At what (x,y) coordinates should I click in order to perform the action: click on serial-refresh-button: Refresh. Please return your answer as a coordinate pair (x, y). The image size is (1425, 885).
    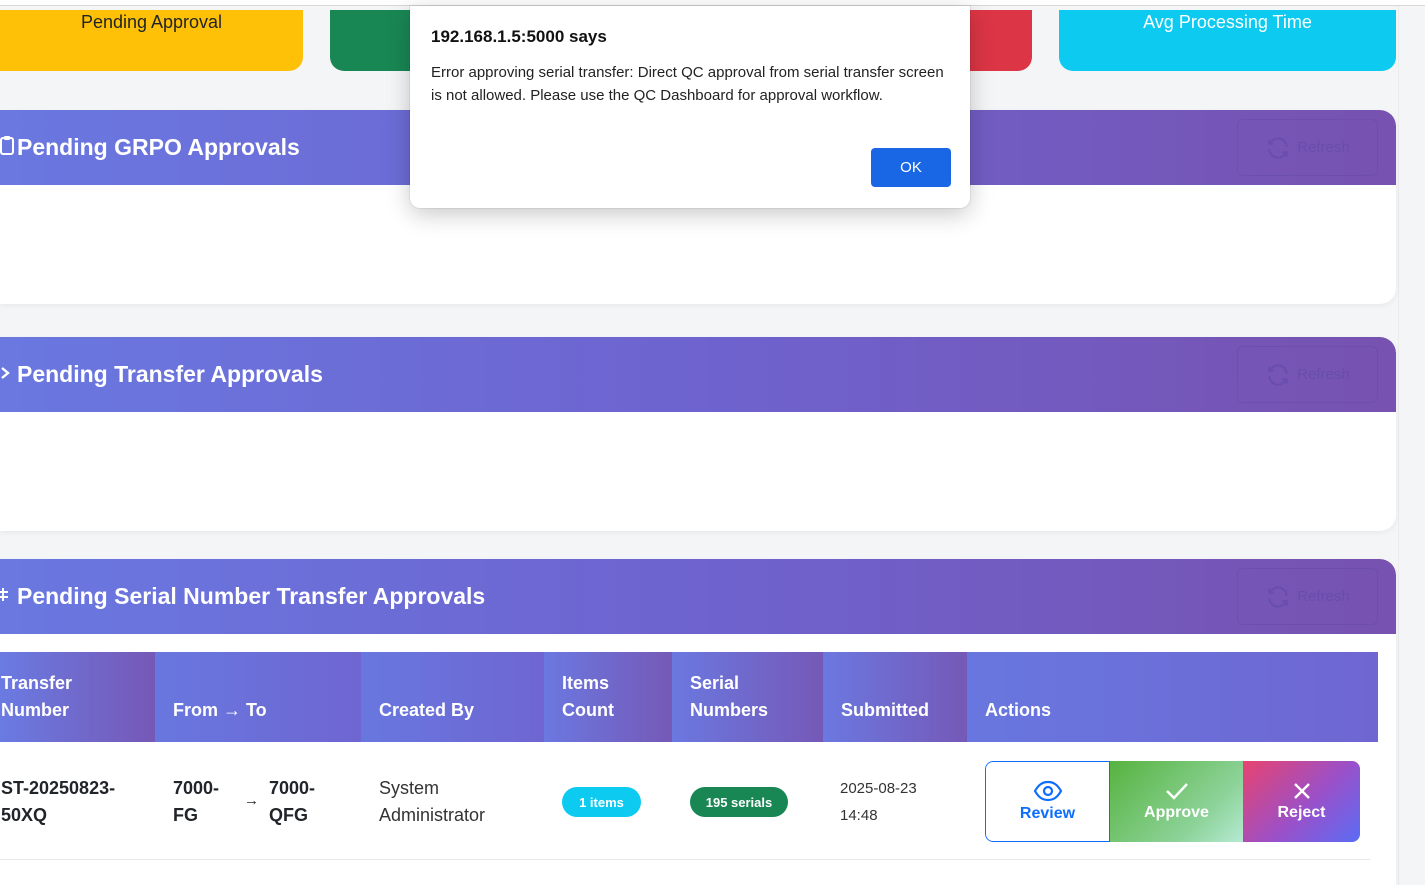
    Looking at the image, I should click on (1307, 596).